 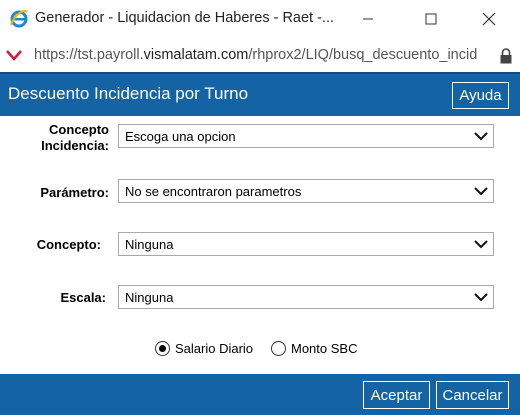 I want to click on escala-select: Ninguna, so click(x=306, y=297).